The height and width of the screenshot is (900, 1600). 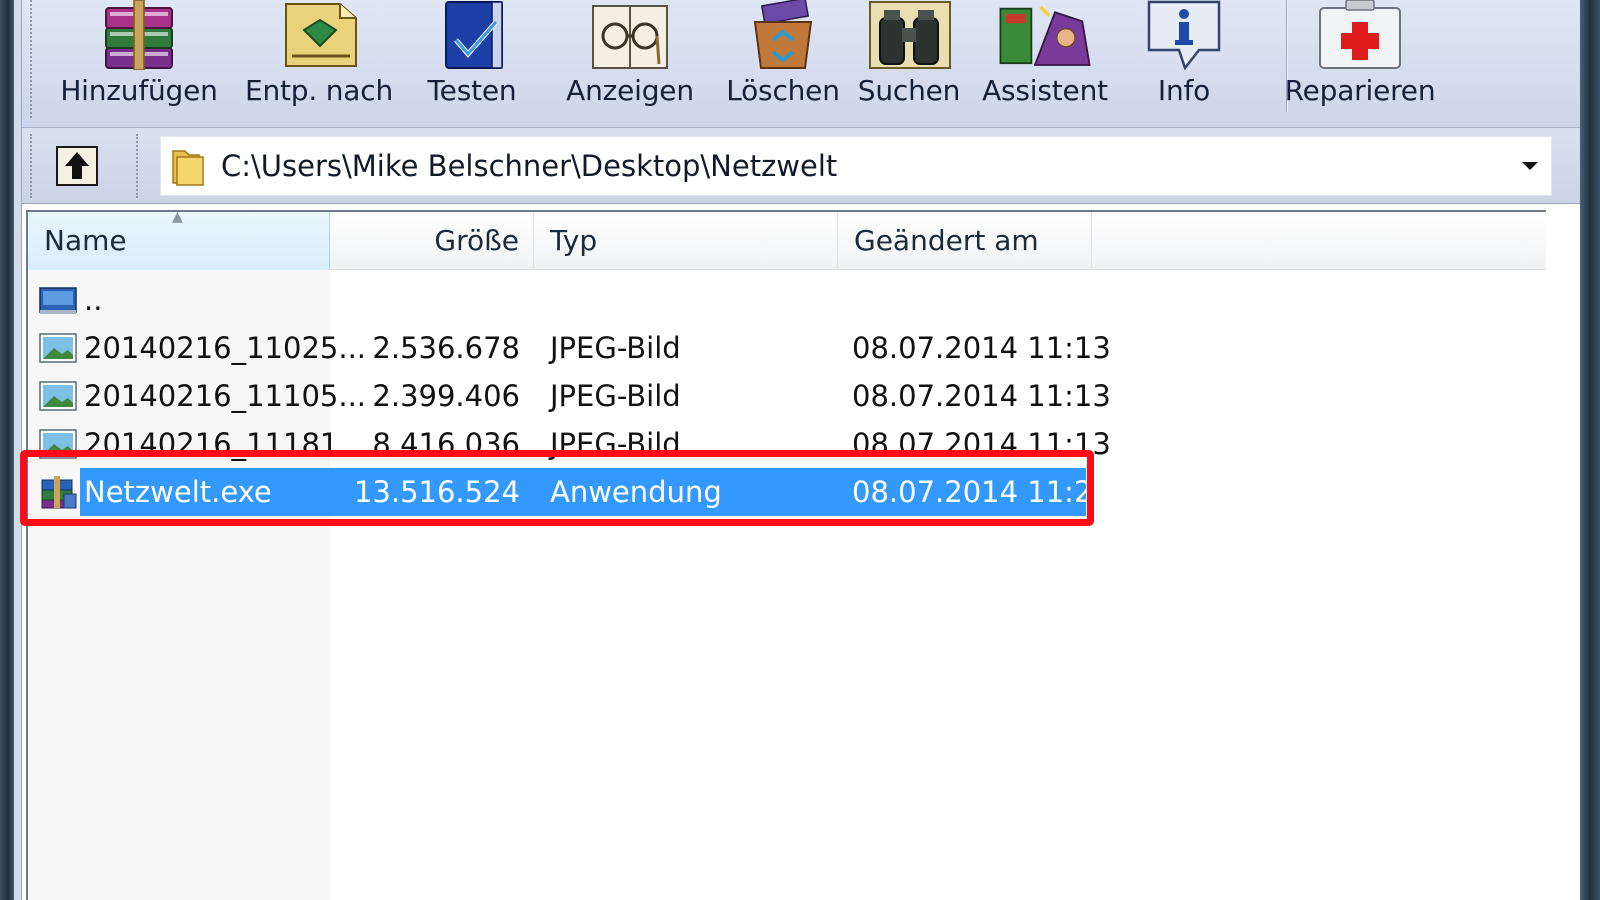 I want to click on up-arrow-icon, so click(x=77, y=166).